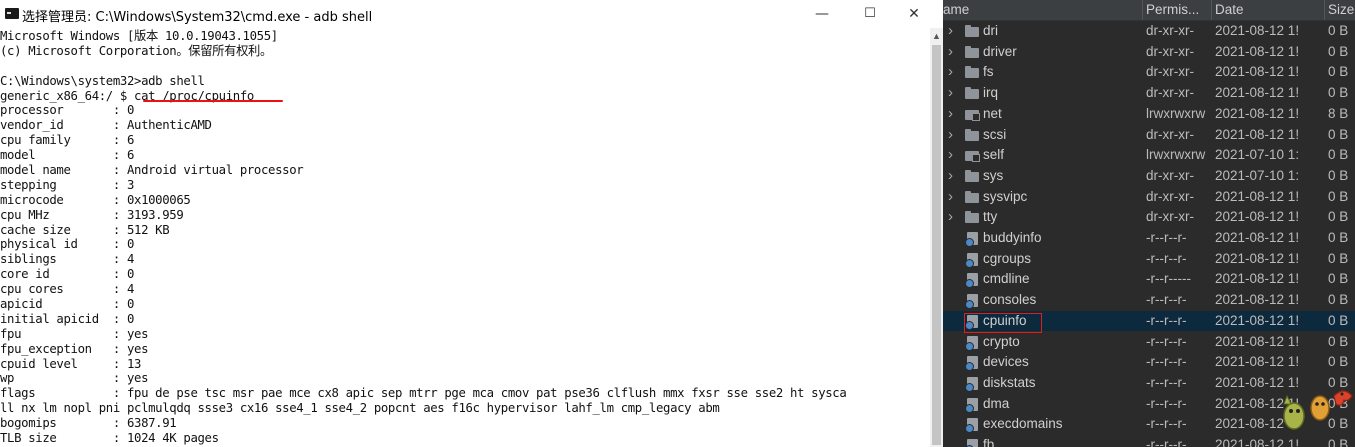 Image resolution: width=1355 pixels, height=447 pixels. What do you see at coordinates (1149, 238) in the screenshot?
I see `file-row-buddyinfo: buddyinfo -r--r--r- 2021-08-12 1! 0 B` at bounding box center [1149, 238].